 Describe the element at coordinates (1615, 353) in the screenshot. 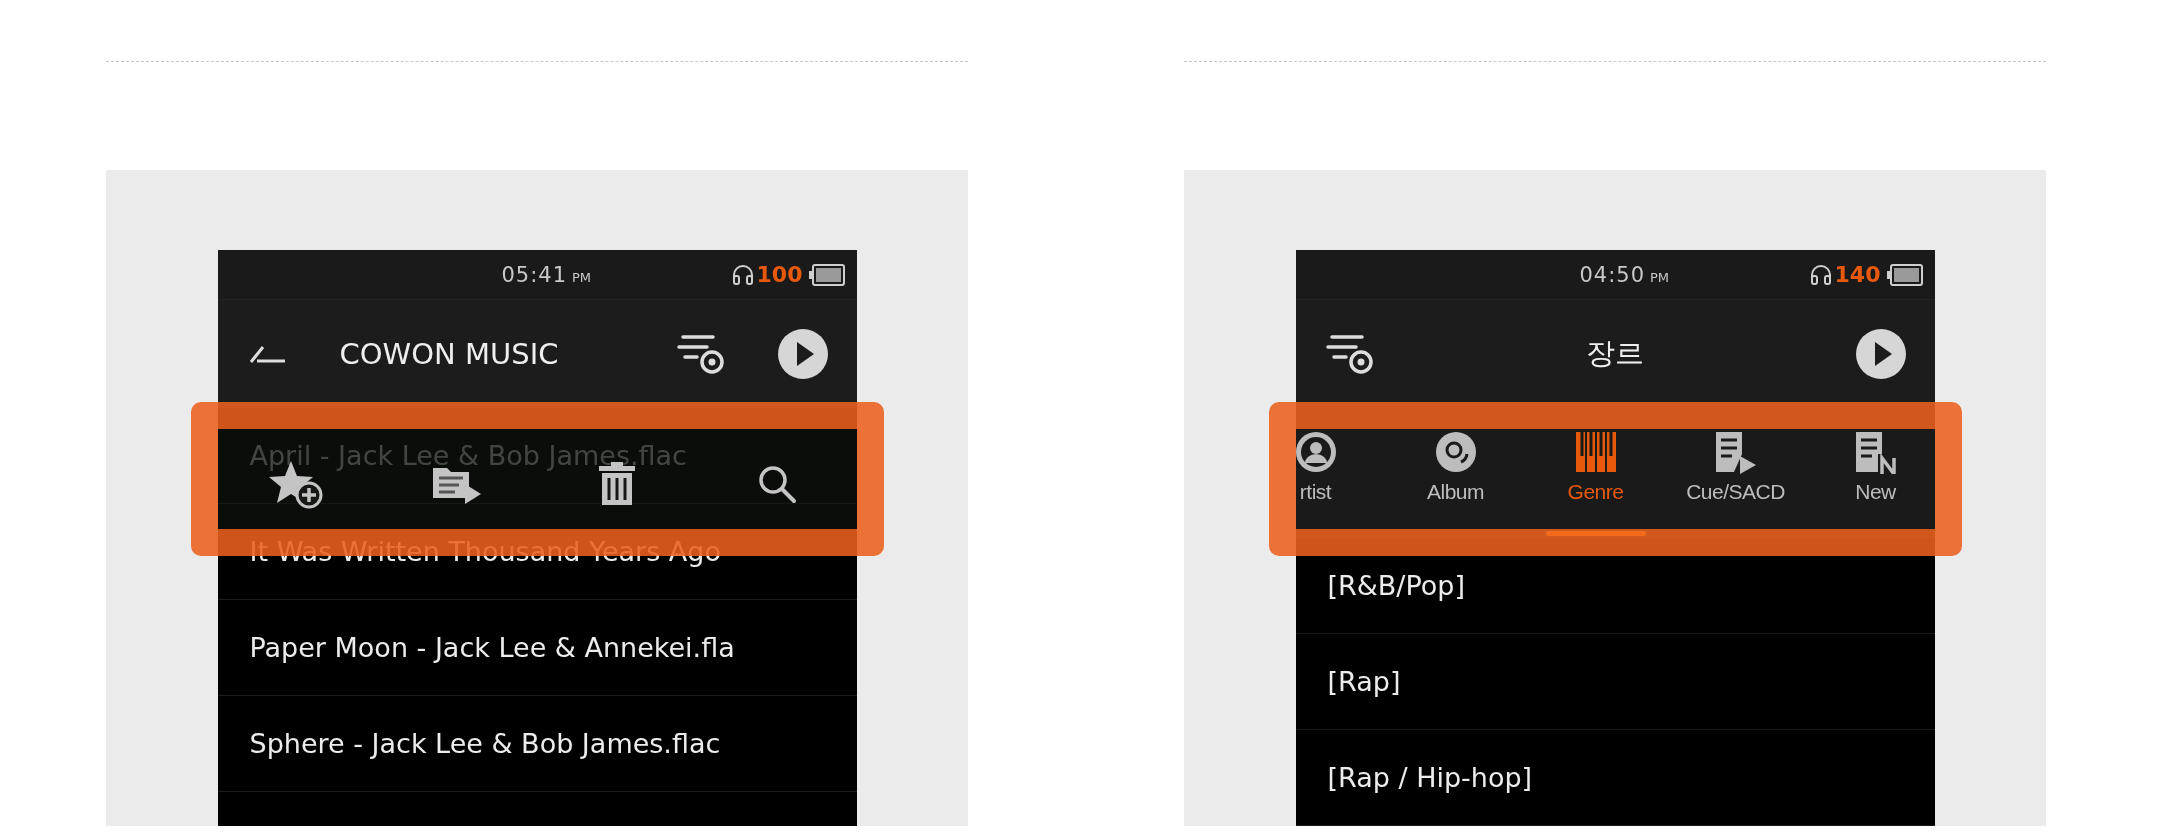

I see `screen-title: 장르` at that location.